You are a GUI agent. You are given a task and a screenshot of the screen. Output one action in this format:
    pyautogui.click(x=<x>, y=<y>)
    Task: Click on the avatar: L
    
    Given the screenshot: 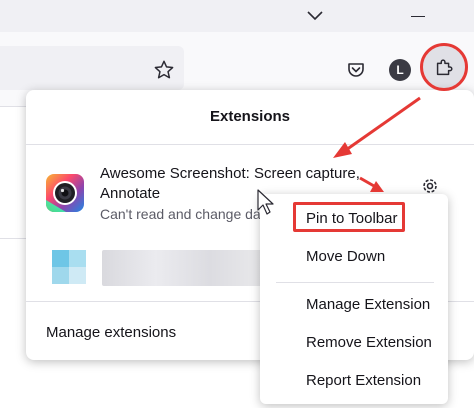 What is the action you would take?
    pyautogui.click(x=400, y=70)
    